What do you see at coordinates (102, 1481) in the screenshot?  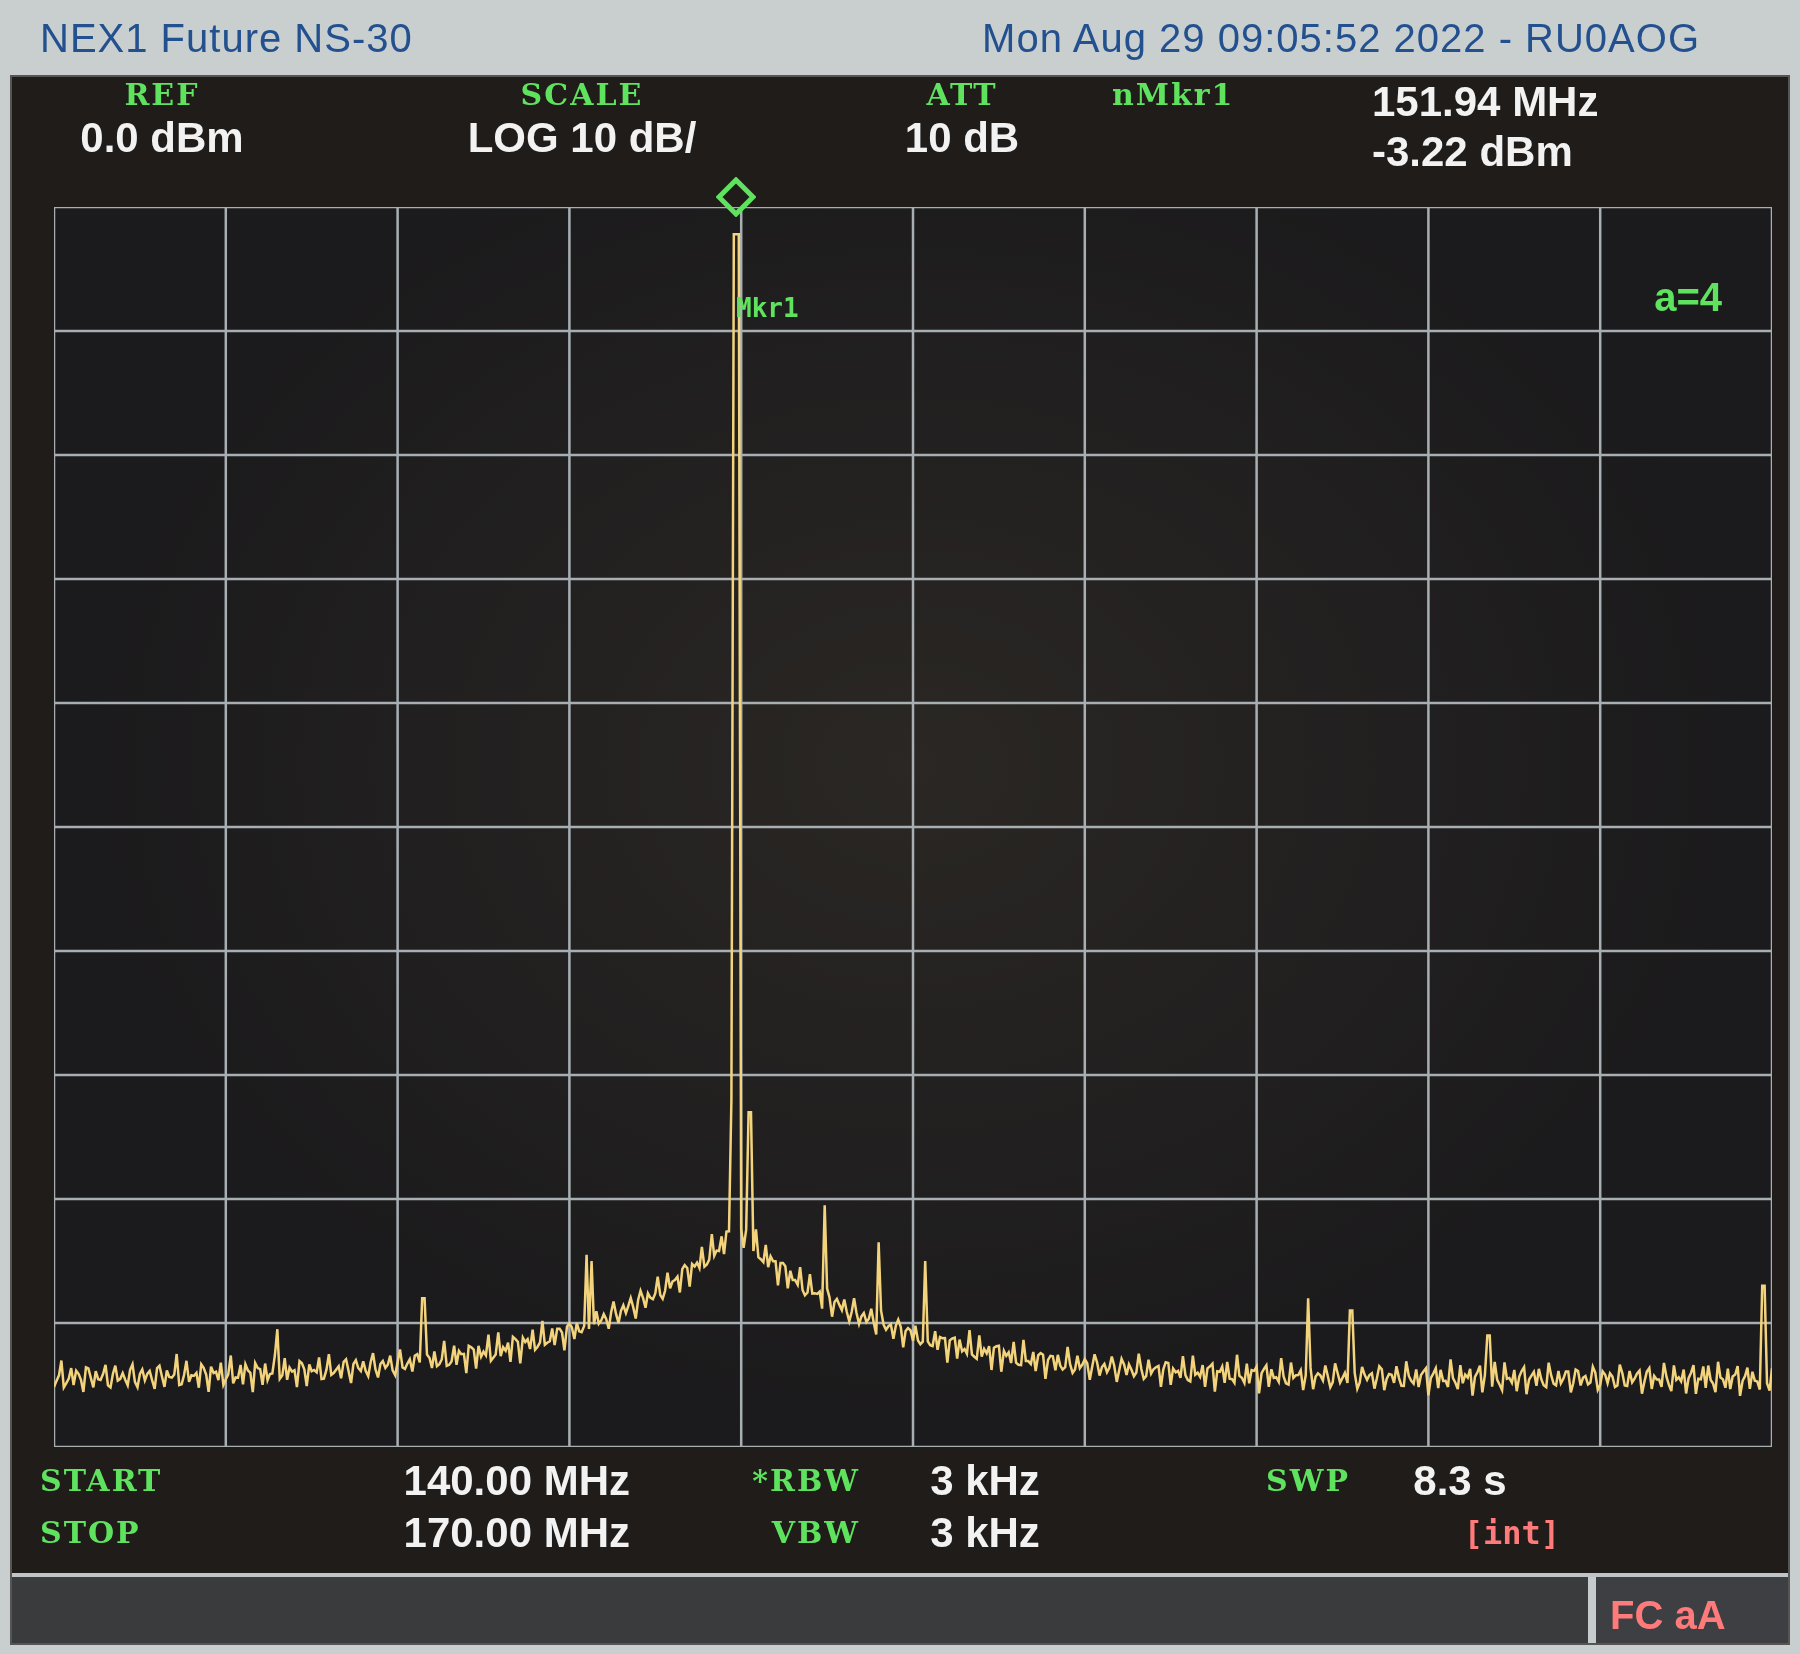 I see `setting-label: START` at bounding box center [102, 1481].